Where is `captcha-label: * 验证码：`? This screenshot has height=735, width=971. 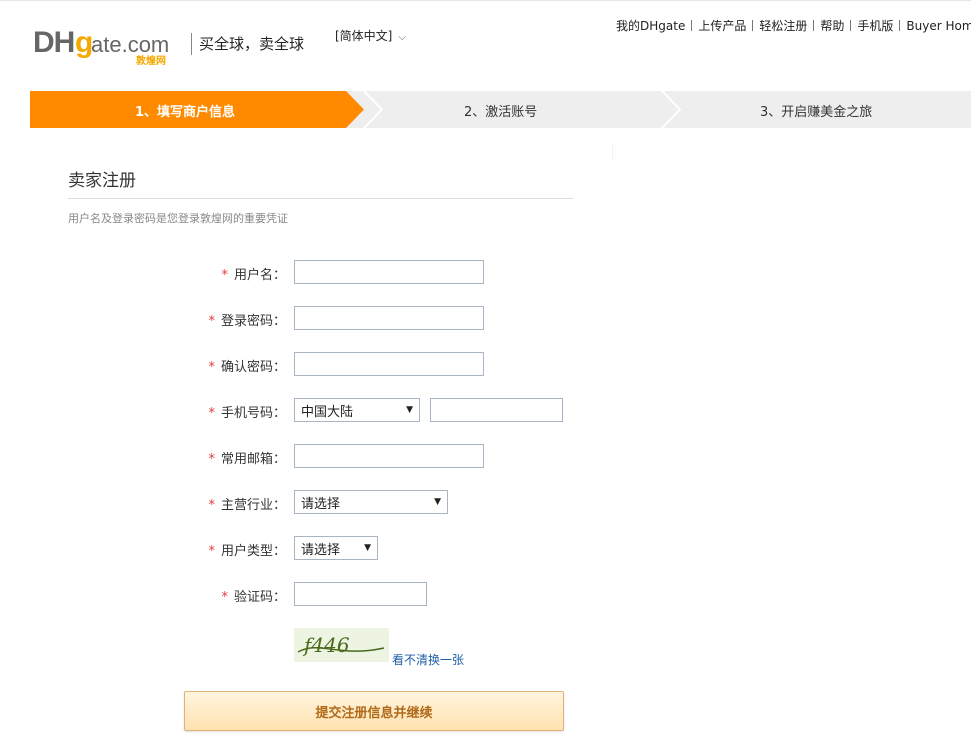 captcha-label: * 验证码： is located at coordinates (253, 597).